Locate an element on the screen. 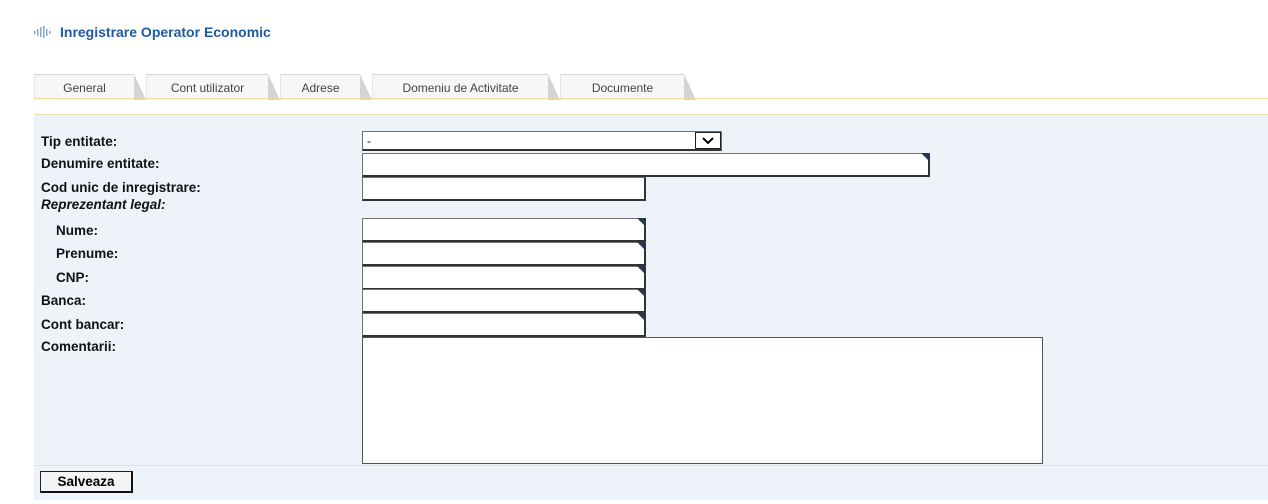  page-header: Inregistrare Operator Economic is located at coordinates (152, 32).